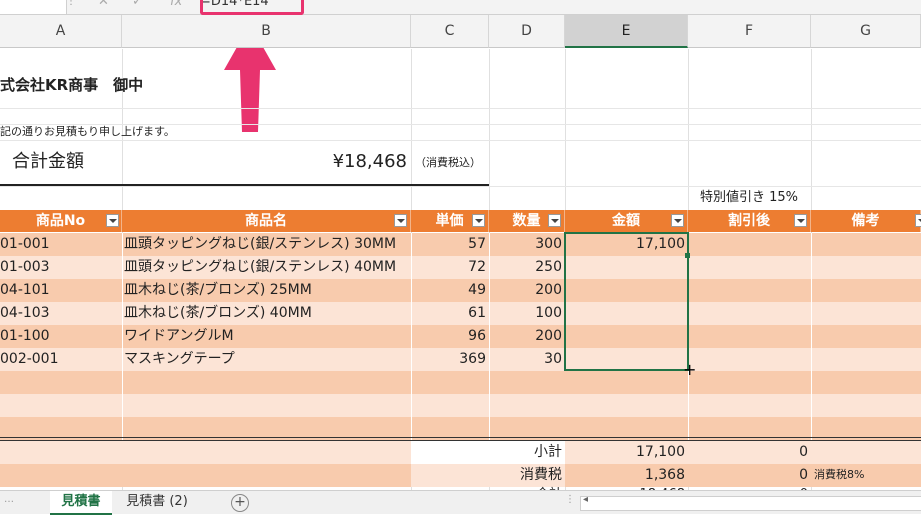 The width and height of the screenshot is (921, 515). I want to click on header-label: 単価, so click(449, 221).